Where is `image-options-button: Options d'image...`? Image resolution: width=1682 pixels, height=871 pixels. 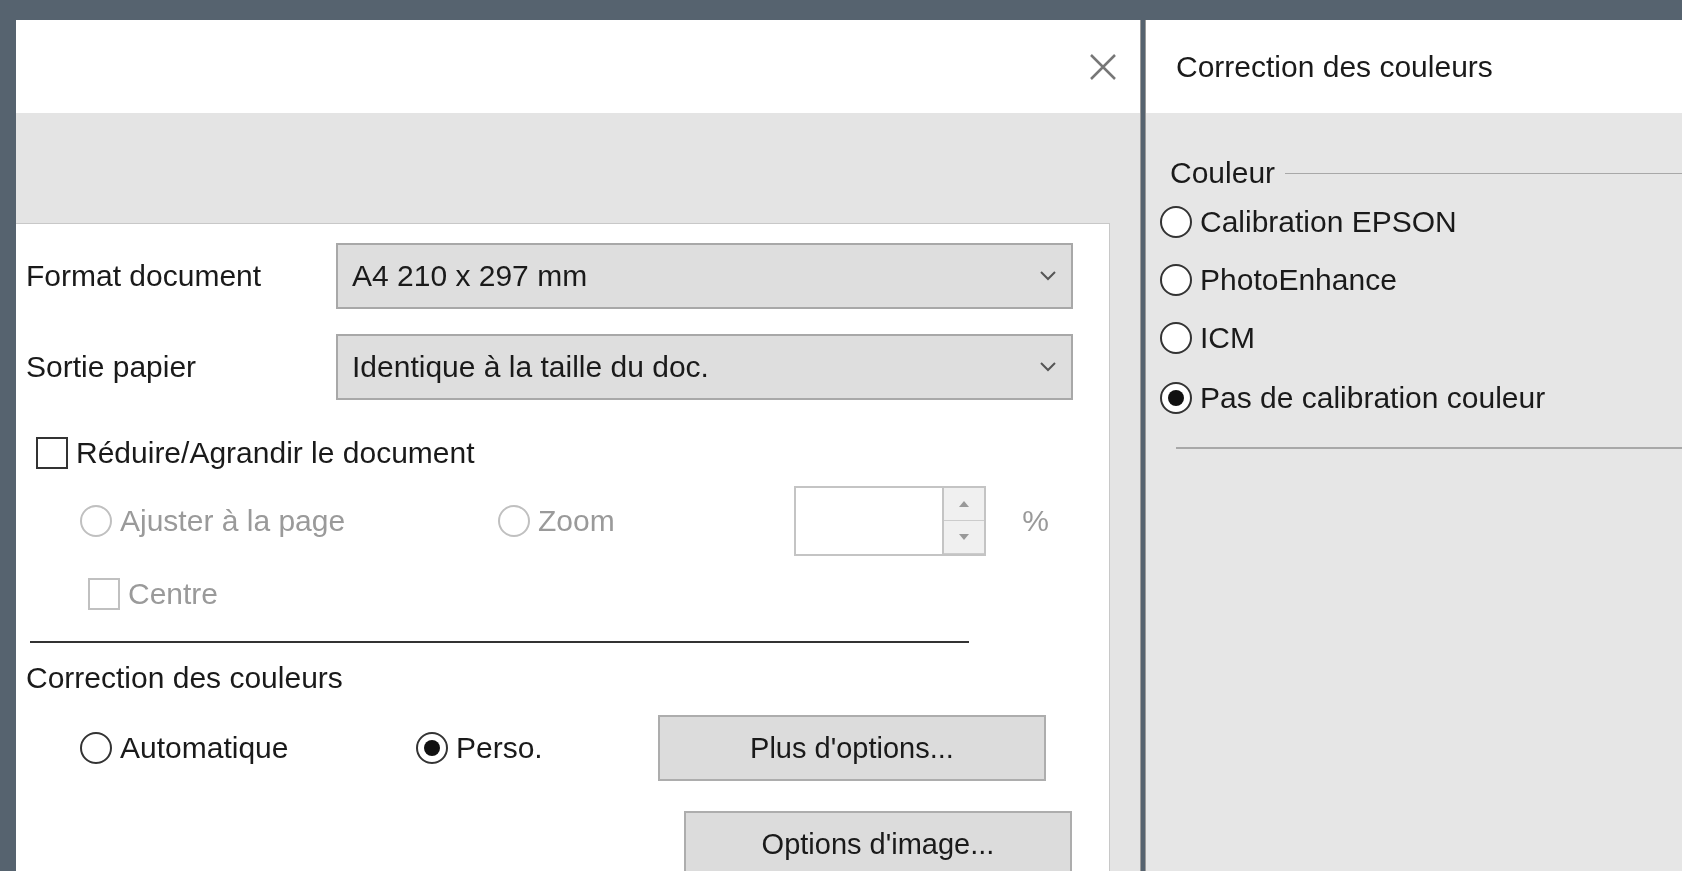
image-options-button: Options d'image... is located at coordinates (878, 841).